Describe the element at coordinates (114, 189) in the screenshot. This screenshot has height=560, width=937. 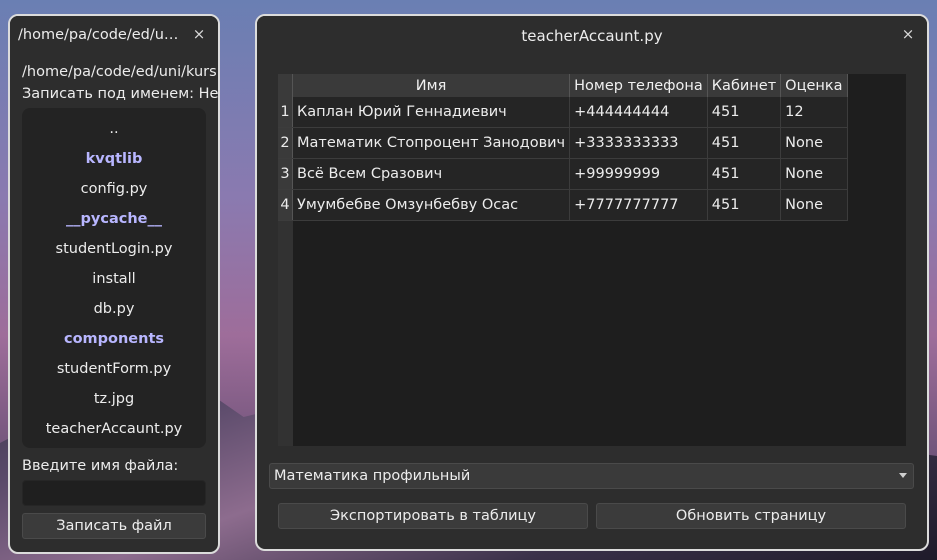
I see `file-item: config.py` at that location.